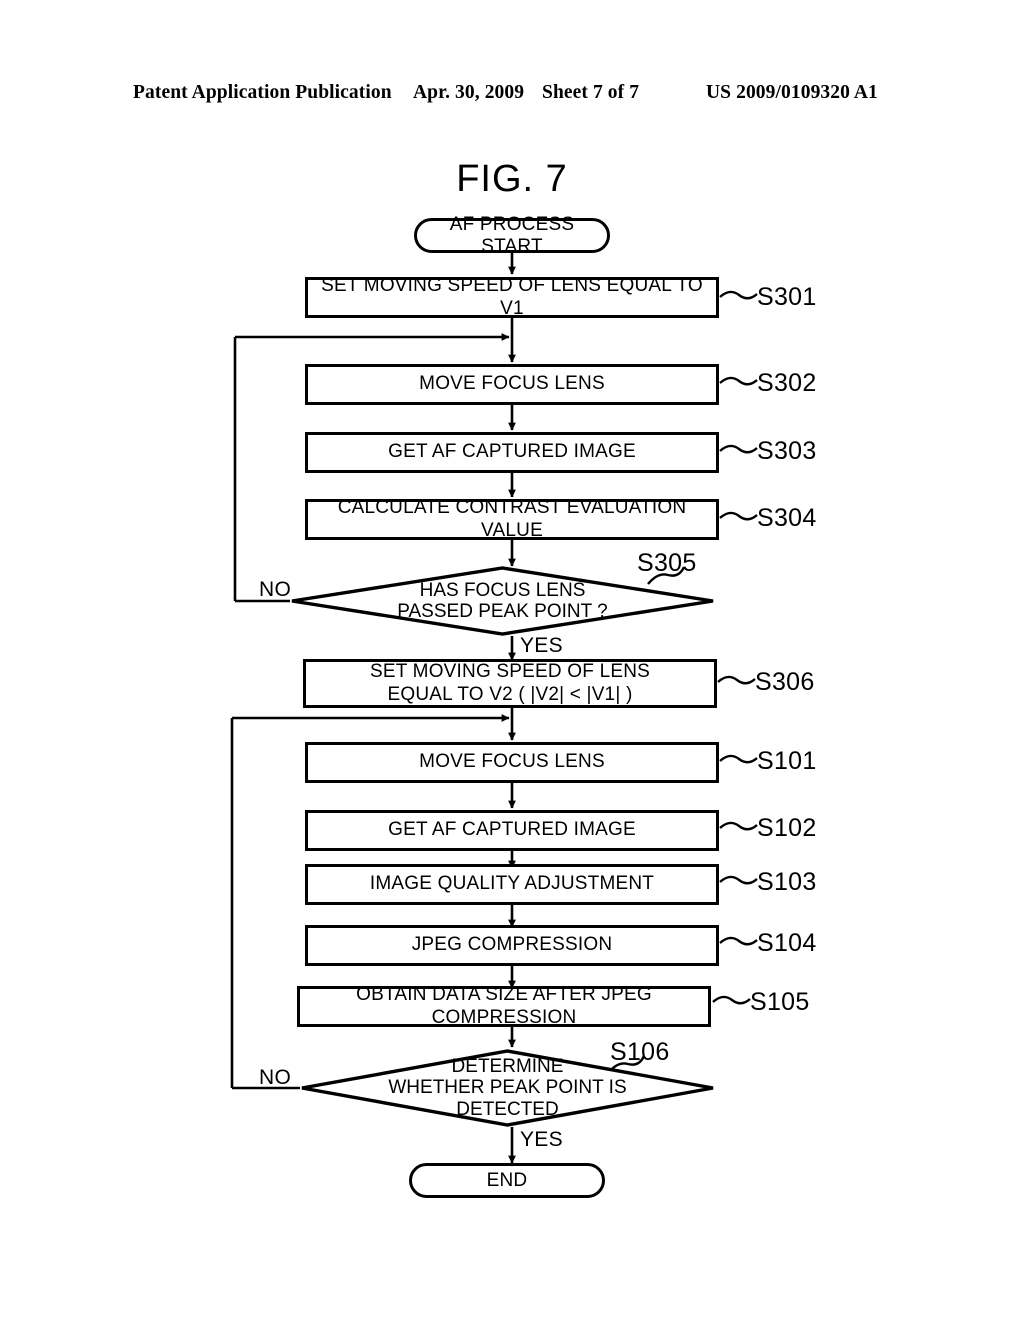 The width and height of the screenshot is (1024, 1320). What do you see at coordinates (787, 383) in the screenshot?
I see `step-ref-s302: S302` at bounding box center [787, 383].